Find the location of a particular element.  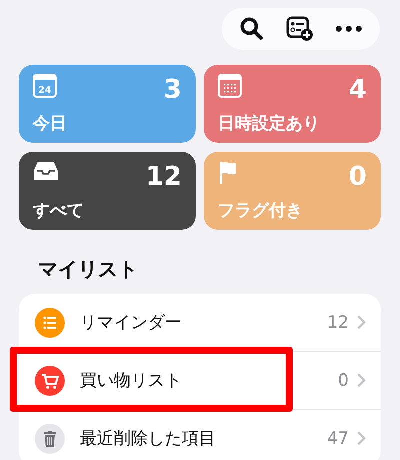

section-title: マイリスト is located at coordinates (88, 269).